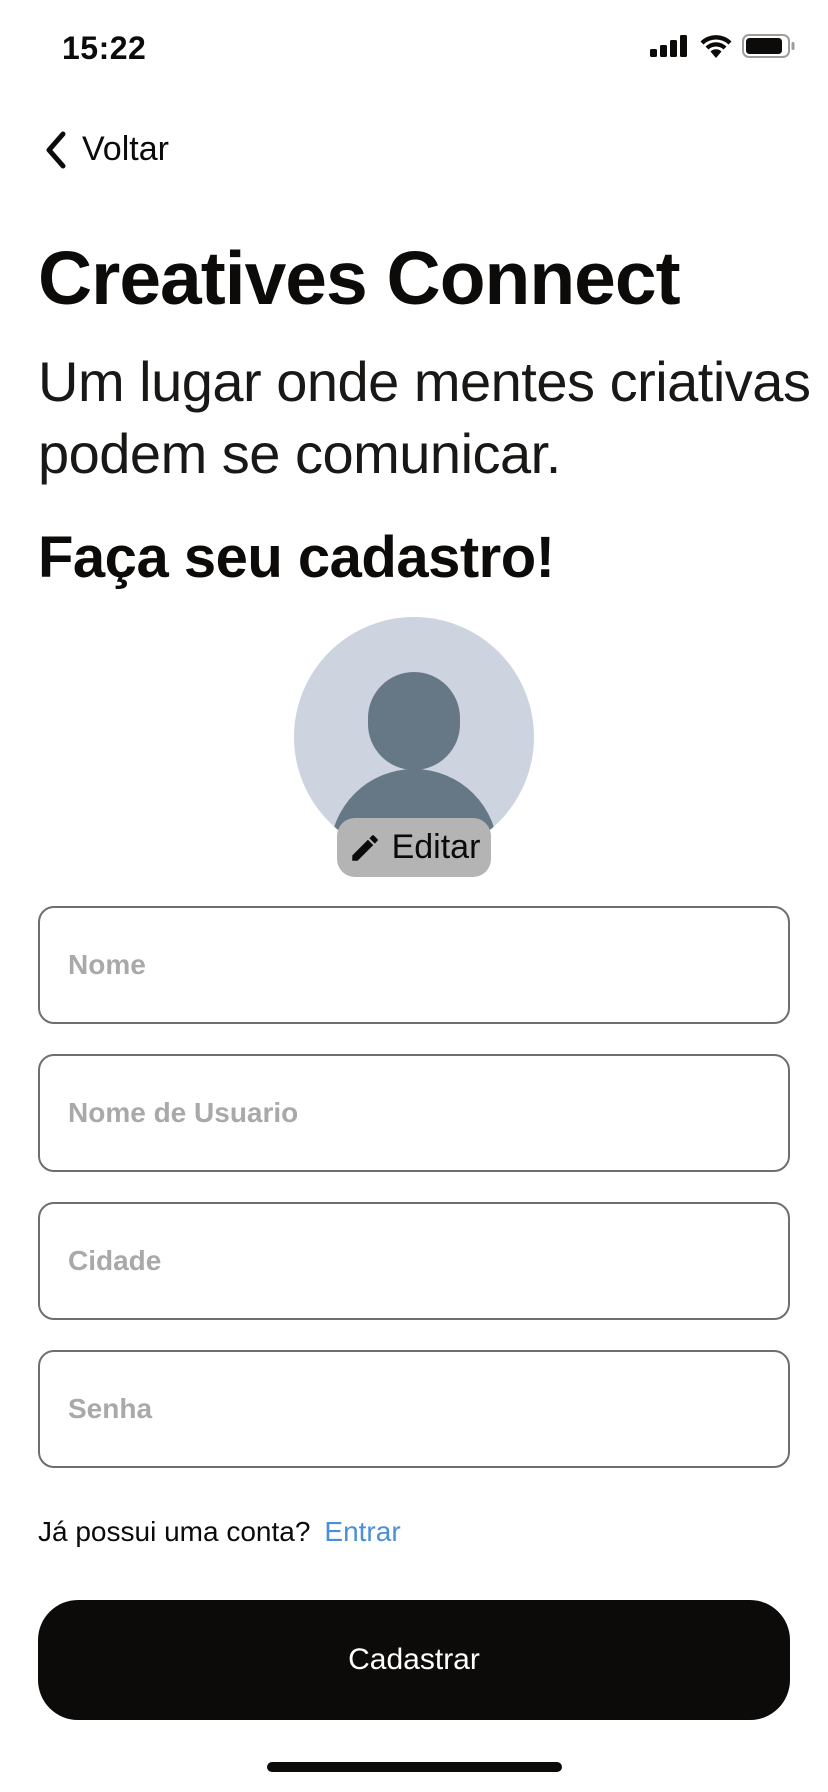 Image resolution: width=828 pixels, height=1792 pixels. I want to click on battery-icon, so click(768, 46).